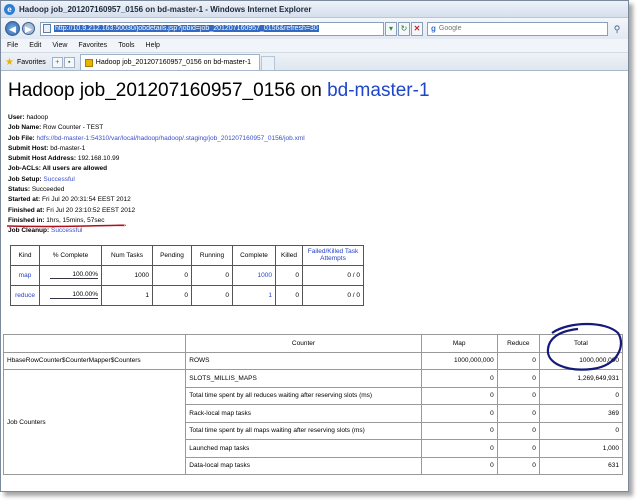 Image resolution: width=640 pixels, height=502 pixels. Describe the element at coordinates (26, 220) in the screenshot. I see `finishedin-label: Finished in:` at that location.